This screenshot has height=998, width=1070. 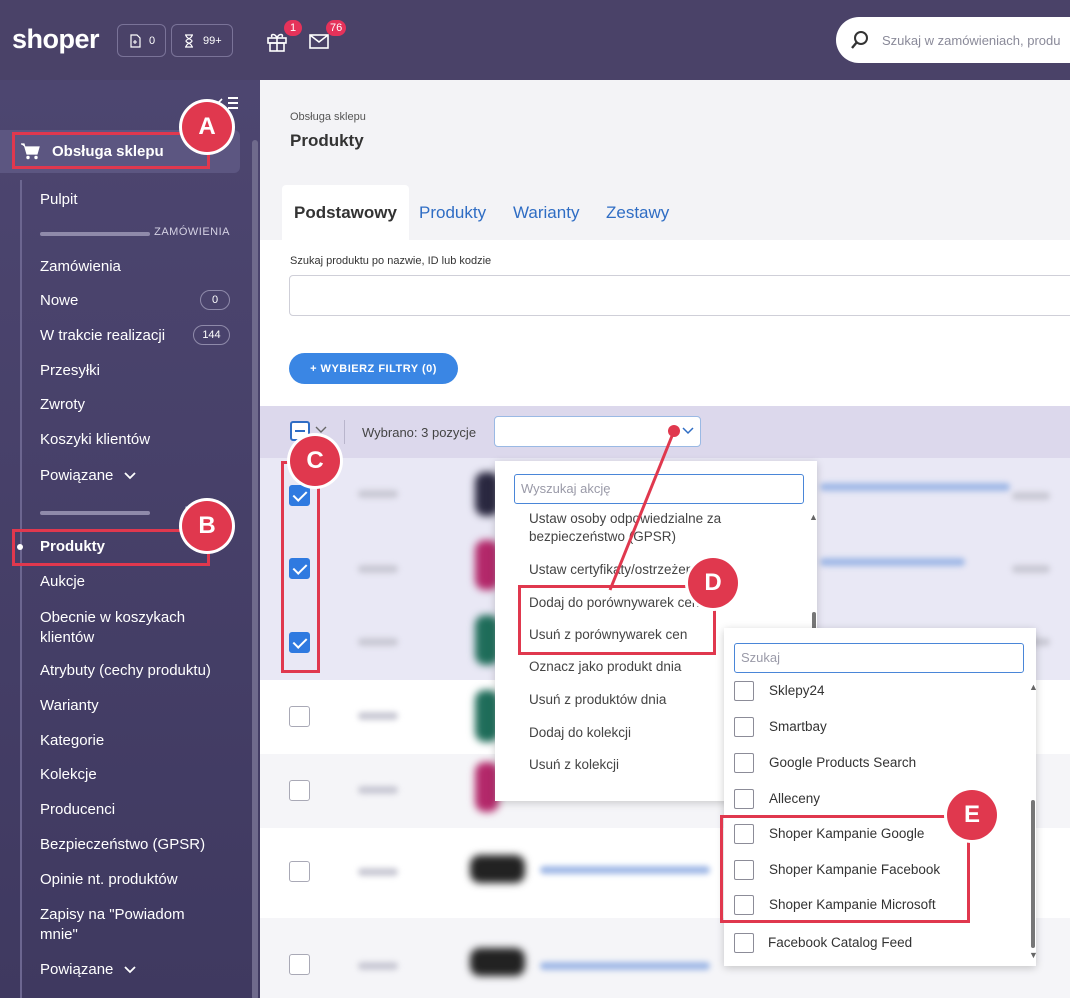 I want to click on highlight-box-e, so click(x=845, y=869).